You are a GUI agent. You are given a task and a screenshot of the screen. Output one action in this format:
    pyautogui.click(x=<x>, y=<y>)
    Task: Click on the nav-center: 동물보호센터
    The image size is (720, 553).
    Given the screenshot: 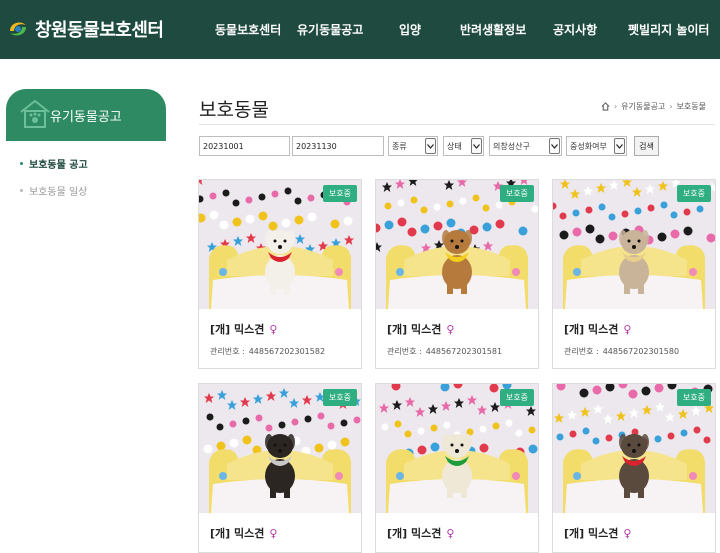 What is the action you would take?
    pyautogui.click(x=248, y=29)
    